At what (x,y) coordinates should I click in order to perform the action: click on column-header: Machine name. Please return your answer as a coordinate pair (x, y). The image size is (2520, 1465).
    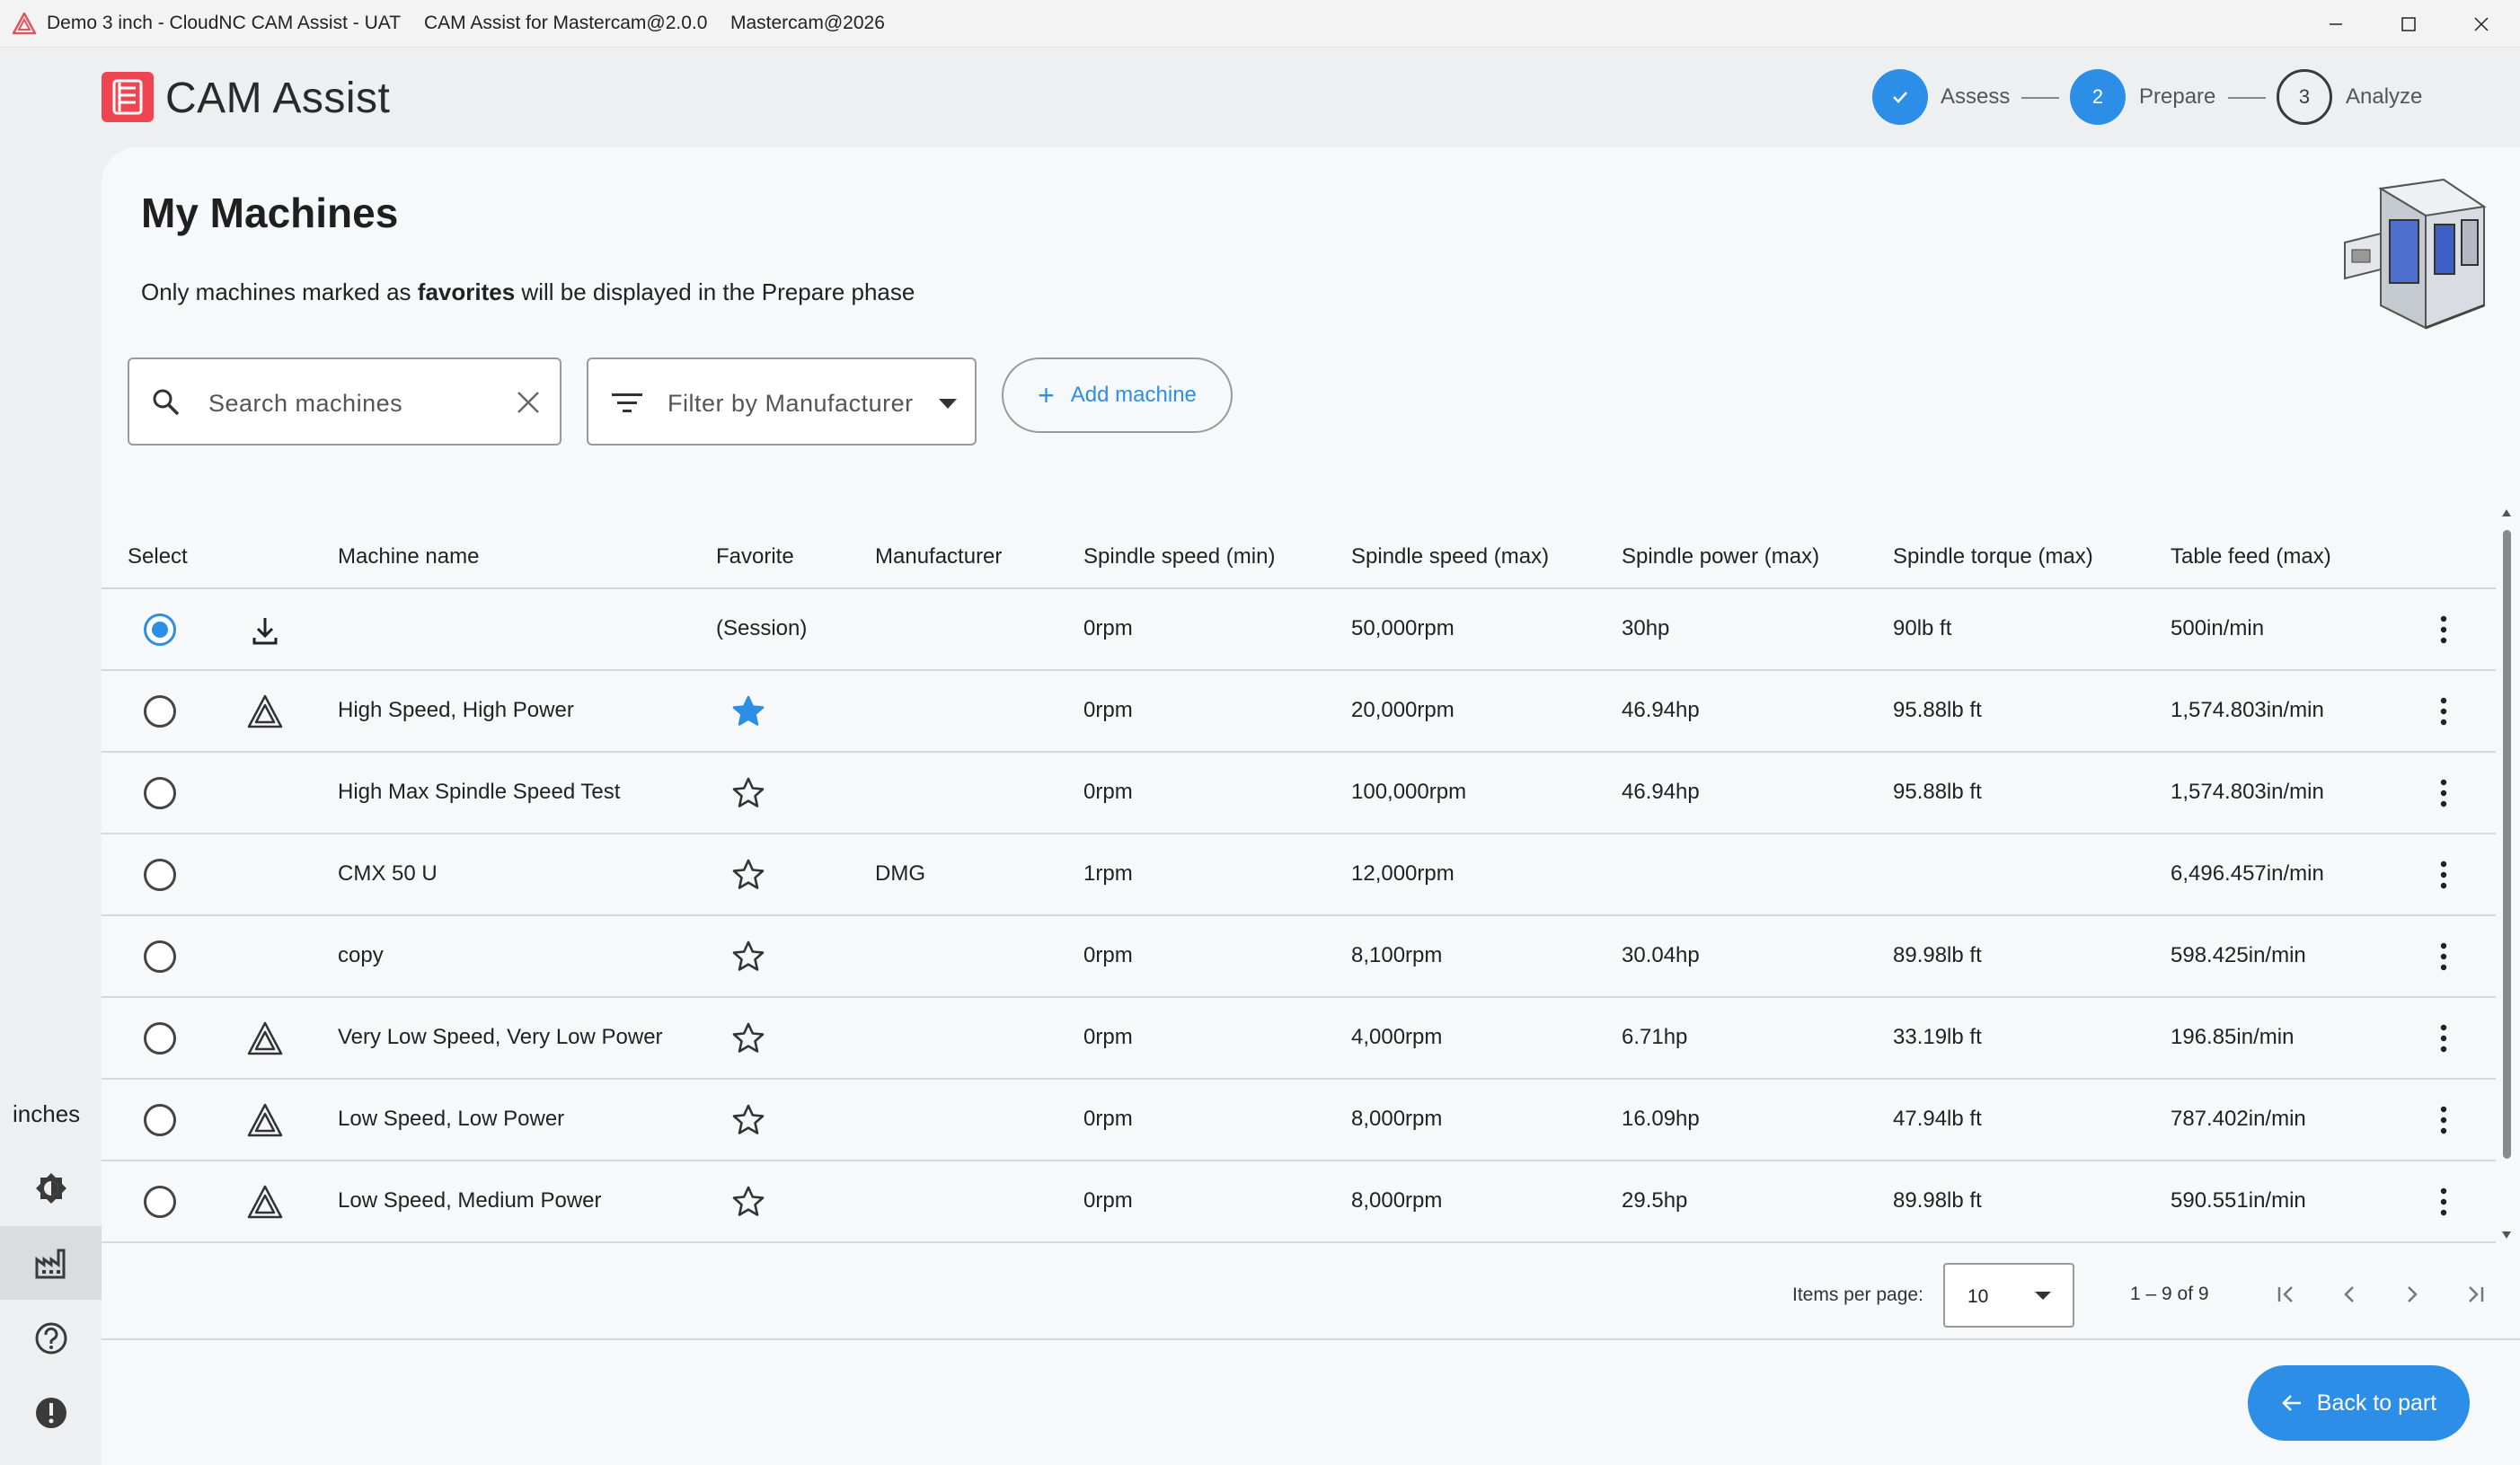
    Looking at the image, I should click on (408, 557).